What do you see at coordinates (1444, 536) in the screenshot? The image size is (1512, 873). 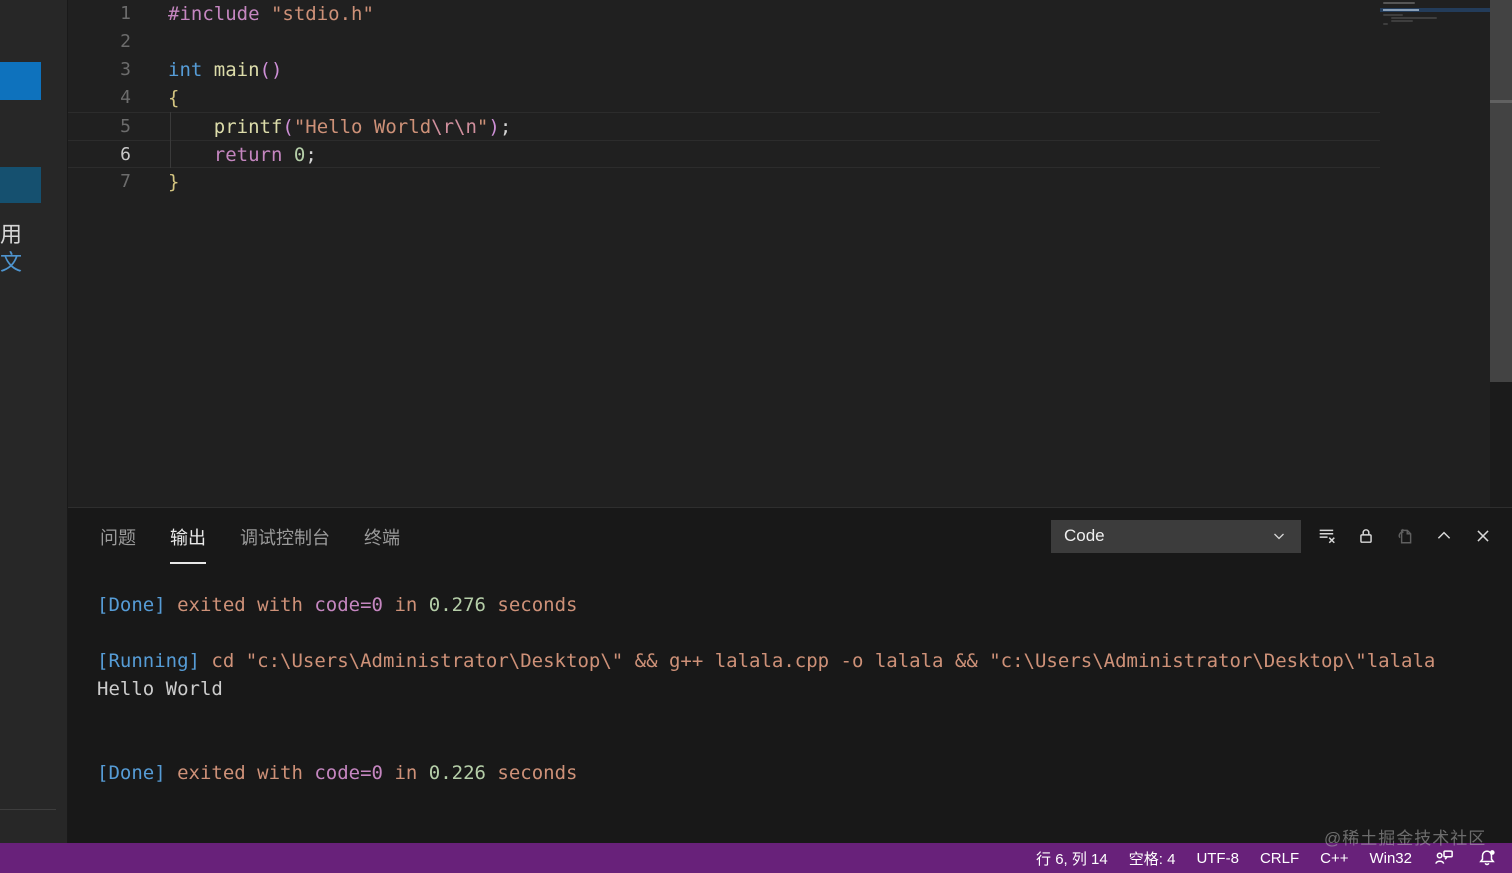 I see `maximize-panel-icon` at bounding box center [1444, 536].